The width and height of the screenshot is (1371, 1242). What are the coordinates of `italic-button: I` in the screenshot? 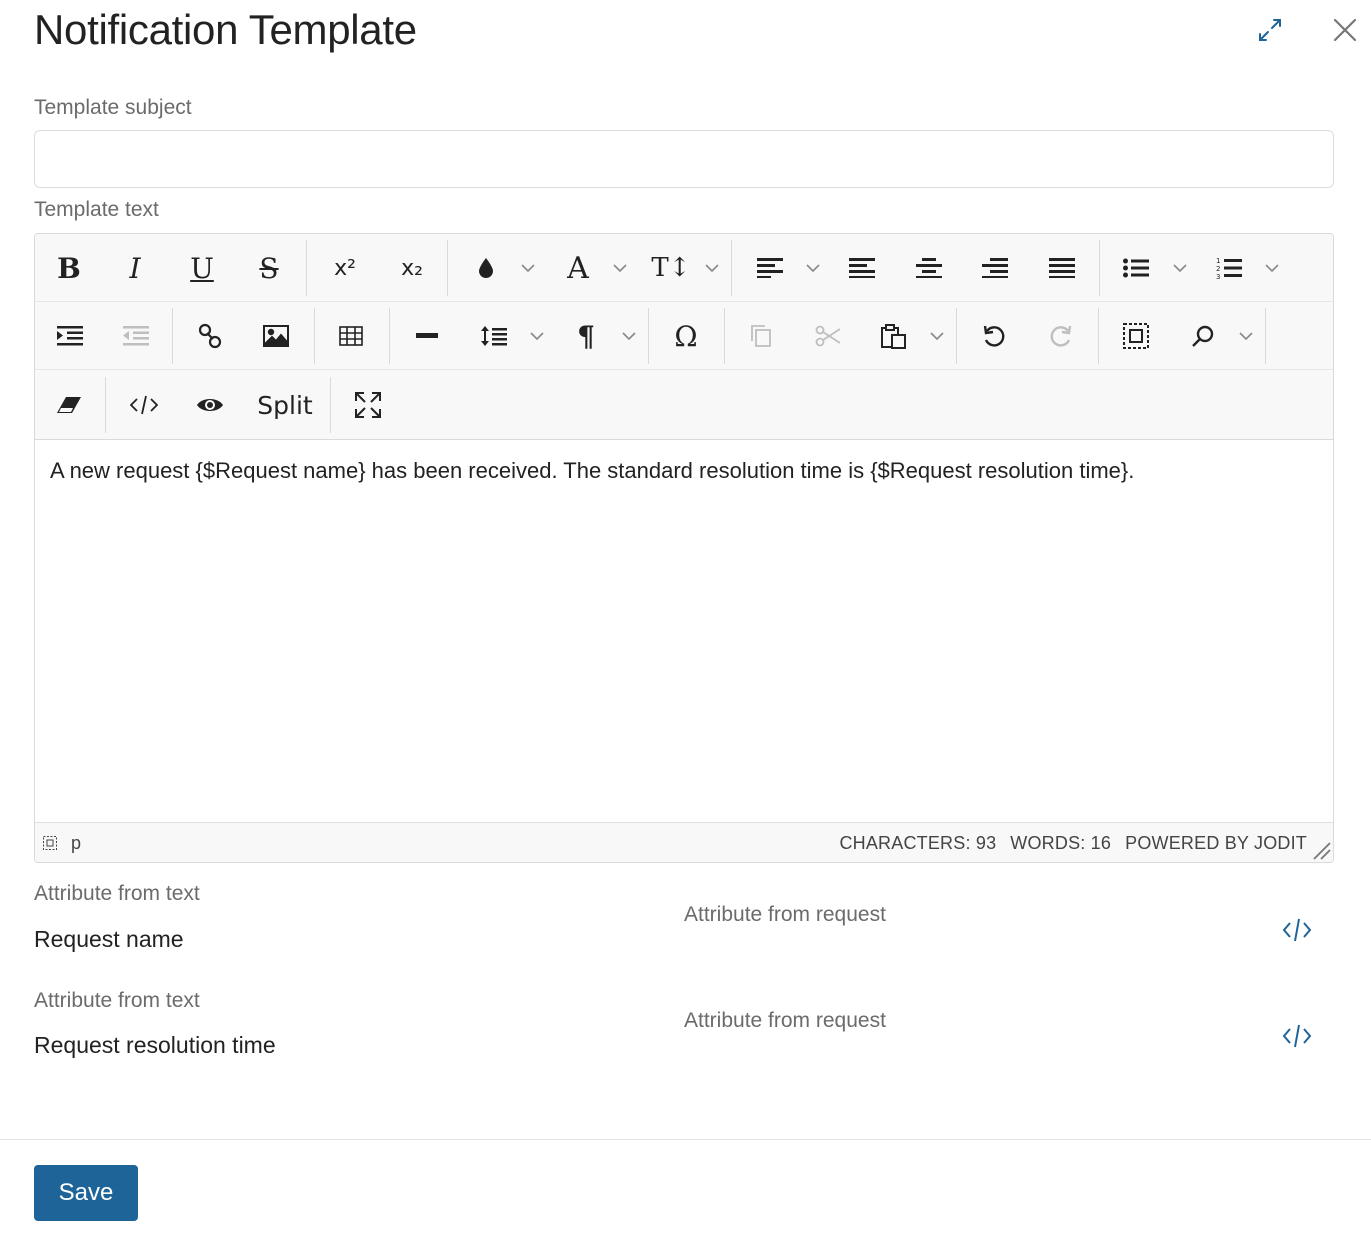 It's located at (135, 268).